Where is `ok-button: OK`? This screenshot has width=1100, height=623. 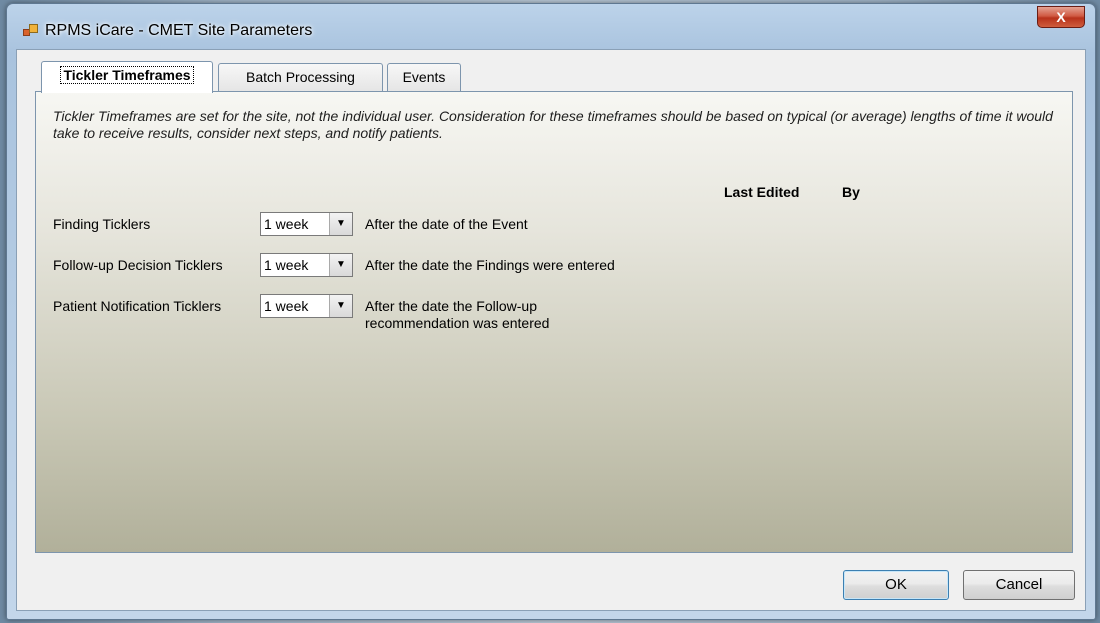 ok-button: OK is located at coordinates (896, 585).